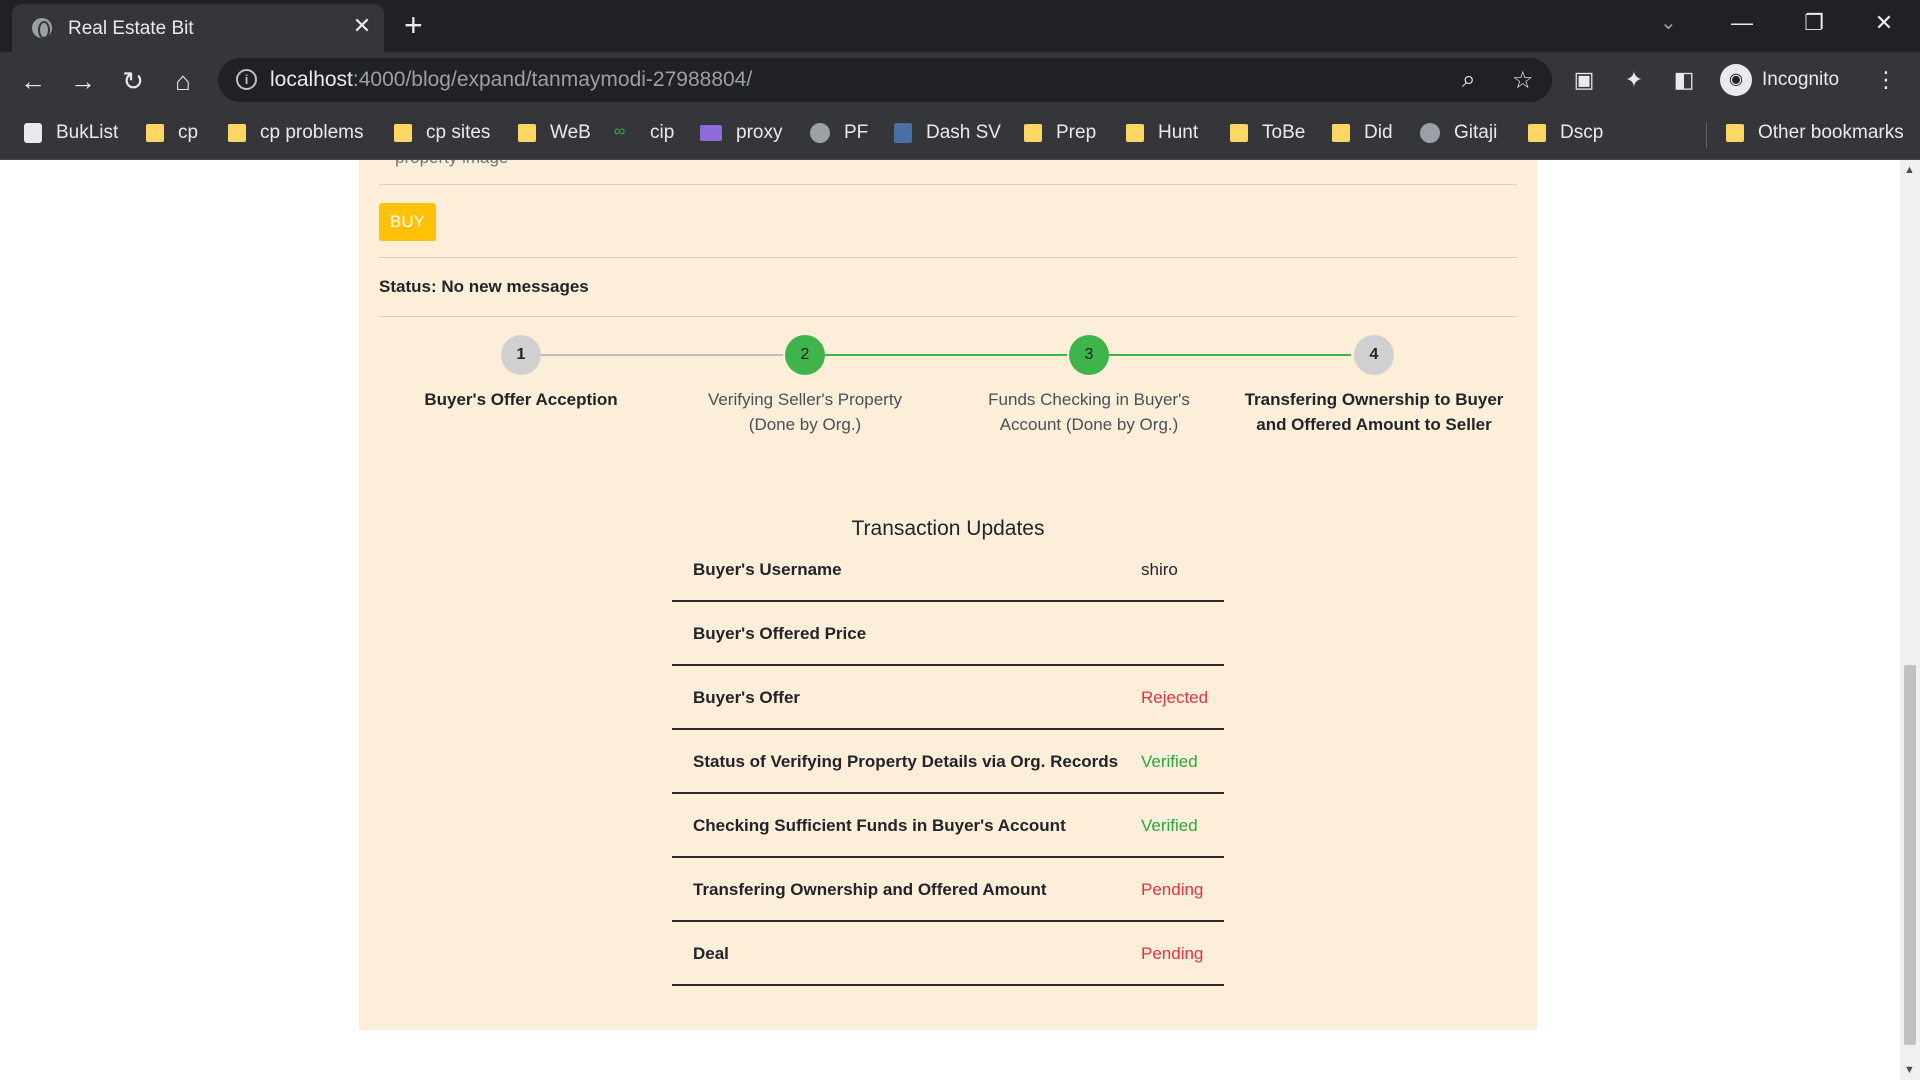  What do you see at coordinates (1089, 355) in the screenshot?
I see `step-number: 3` at bounding box center [1089, 355].